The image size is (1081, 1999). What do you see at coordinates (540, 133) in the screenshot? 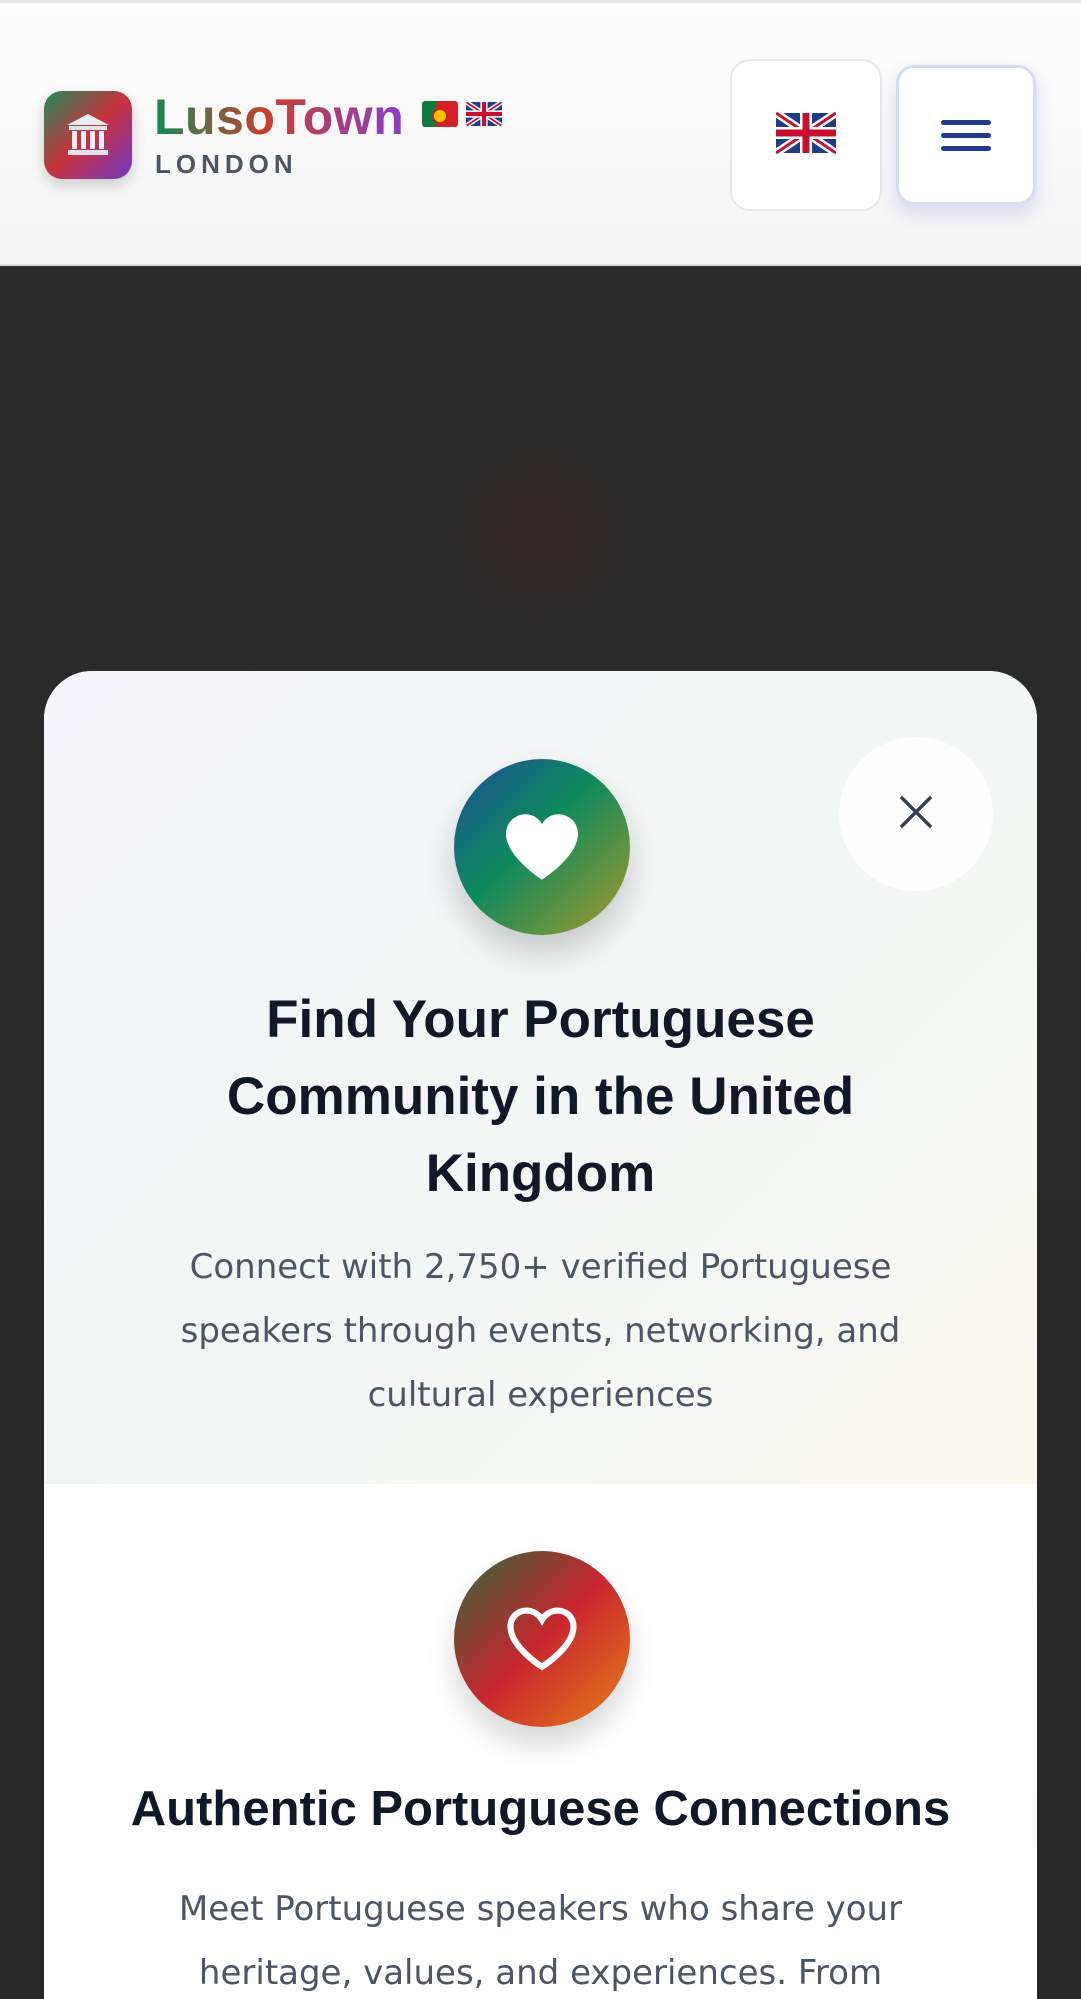
I see `top-header: LusoTown LONDON` at bounding box center [540, 133].